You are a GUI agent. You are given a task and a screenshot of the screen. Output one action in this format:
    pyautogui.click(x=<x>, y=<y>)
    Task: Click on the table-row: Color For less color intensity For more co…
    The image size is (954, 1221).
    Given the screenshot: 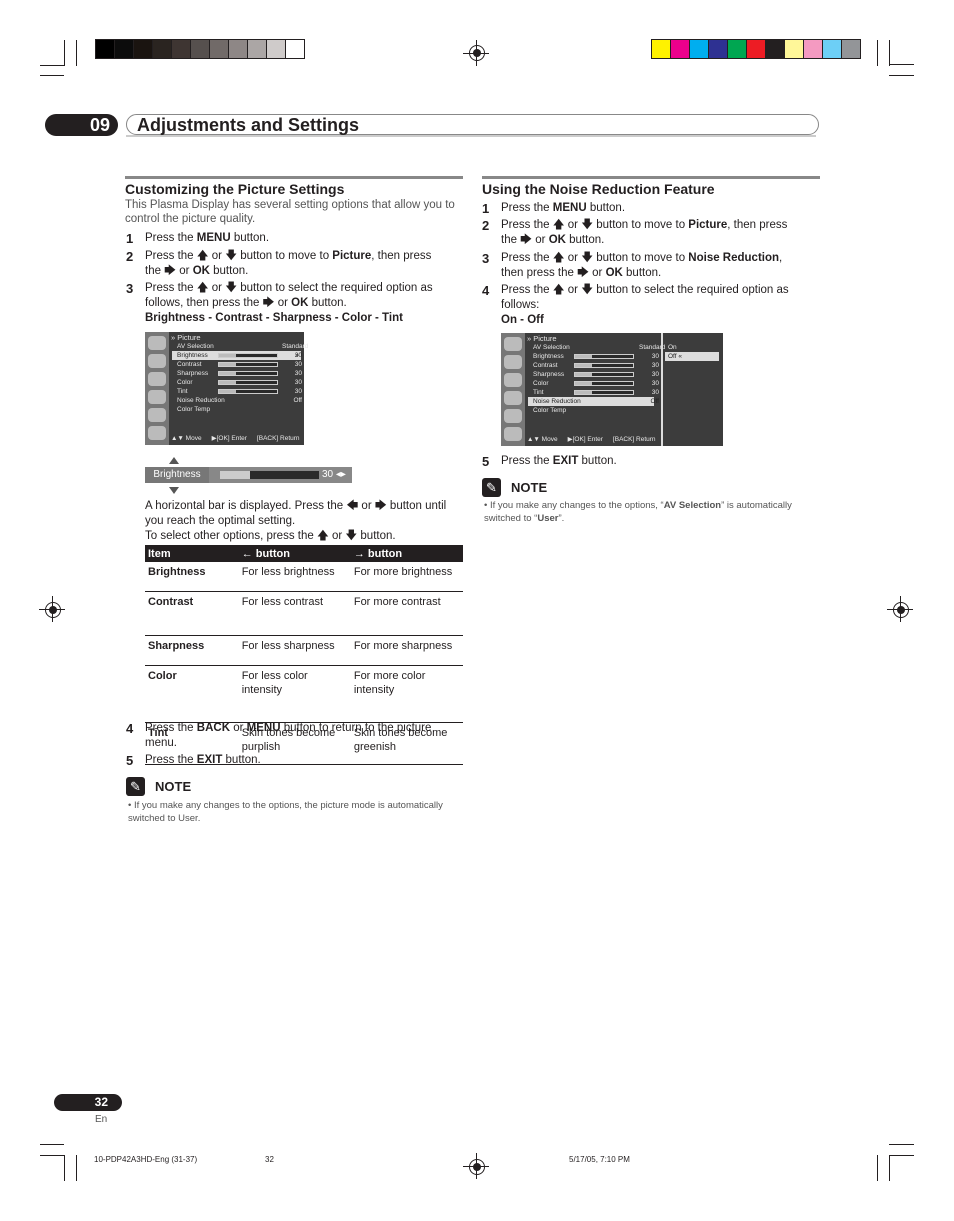 What is the action you would take?
    pyautogui.click(x=304, y=694)
    